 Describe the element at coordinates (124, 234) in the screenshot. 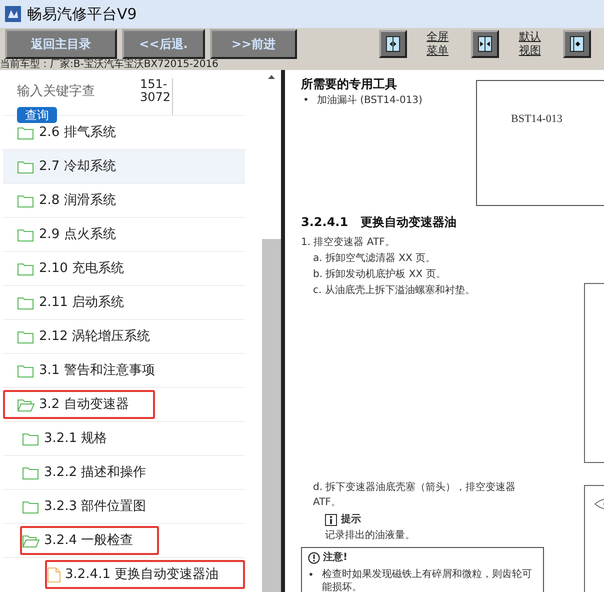

I see `tree-item: 2.9 点火系统` at that location.